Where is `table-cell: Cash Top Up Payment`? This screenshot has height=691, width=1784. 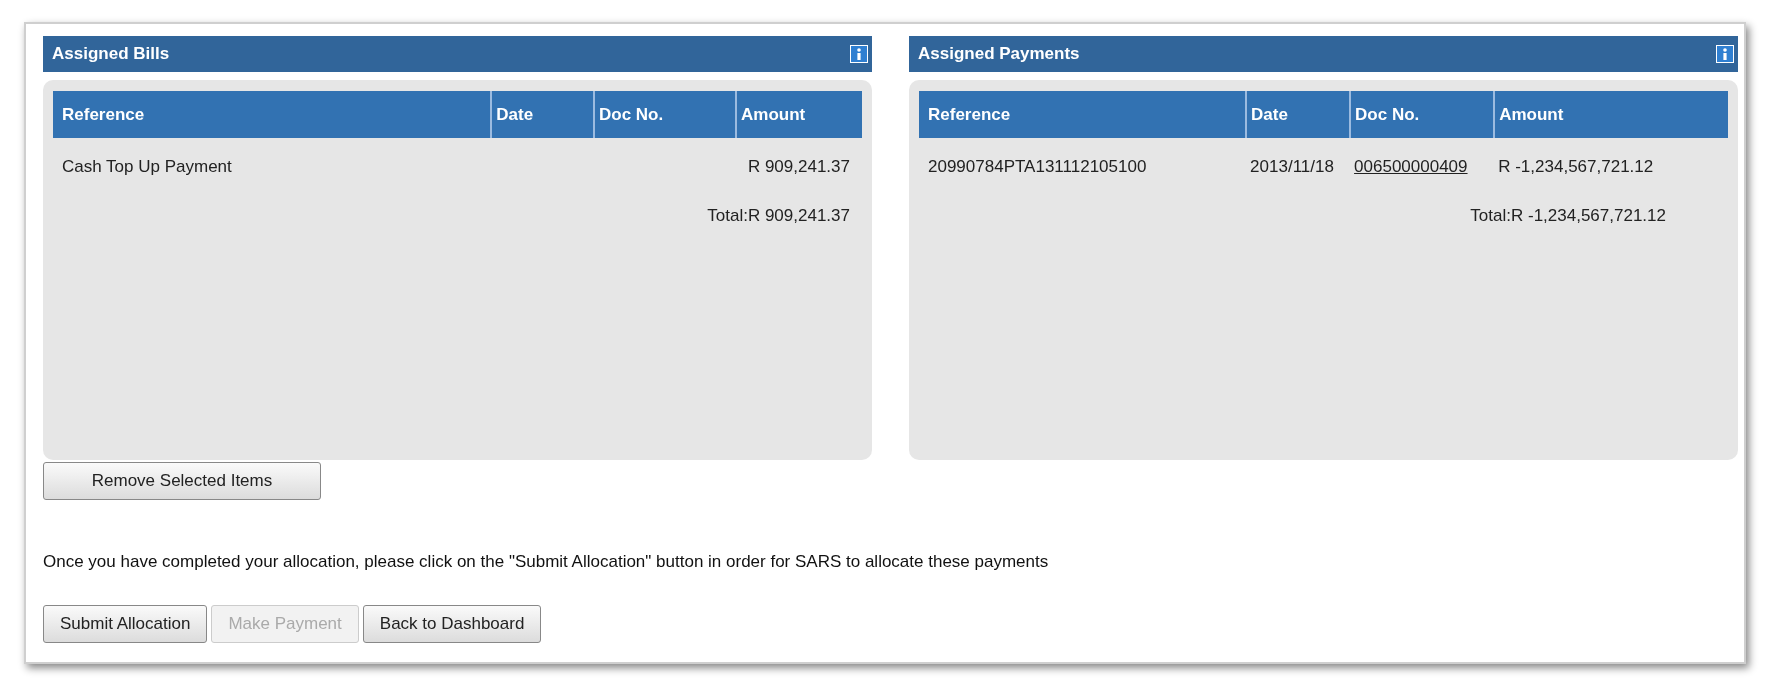 table-cell: Cash Top Up Payment is located at coordinates (272, 167).